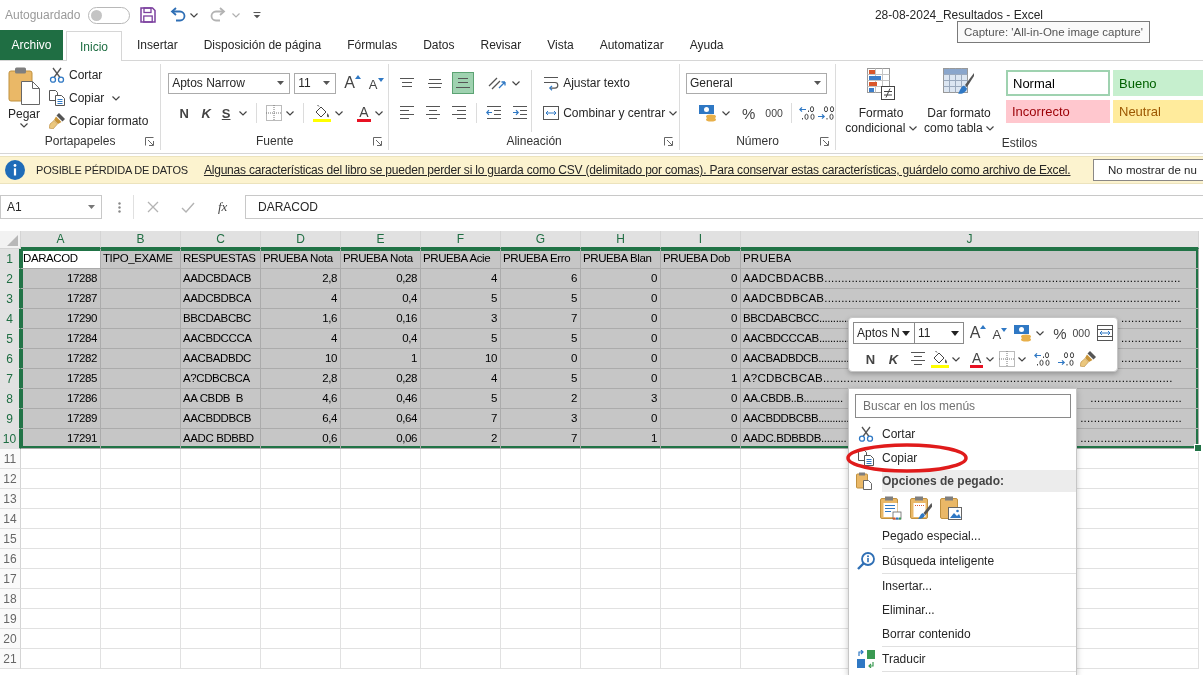 This screenshot has width=1203, height=675. What do you see at coordinates (10, 499) in the screenshot?
I see `row-header: 13` at bounding box center [10, 499].